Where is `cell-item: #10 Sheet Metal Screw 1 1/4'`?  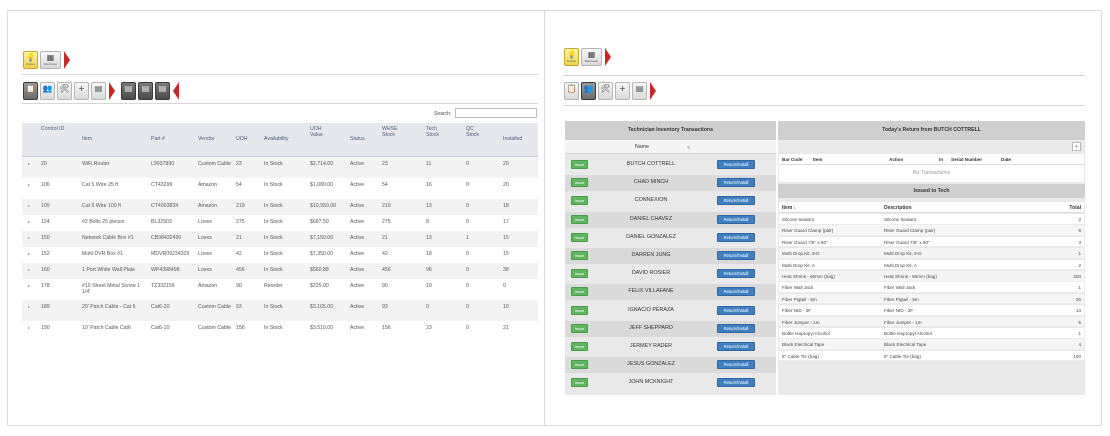
cell-item: #10 Sheet Metal Screw 1 1/4' is located at coordinates (111, 289).